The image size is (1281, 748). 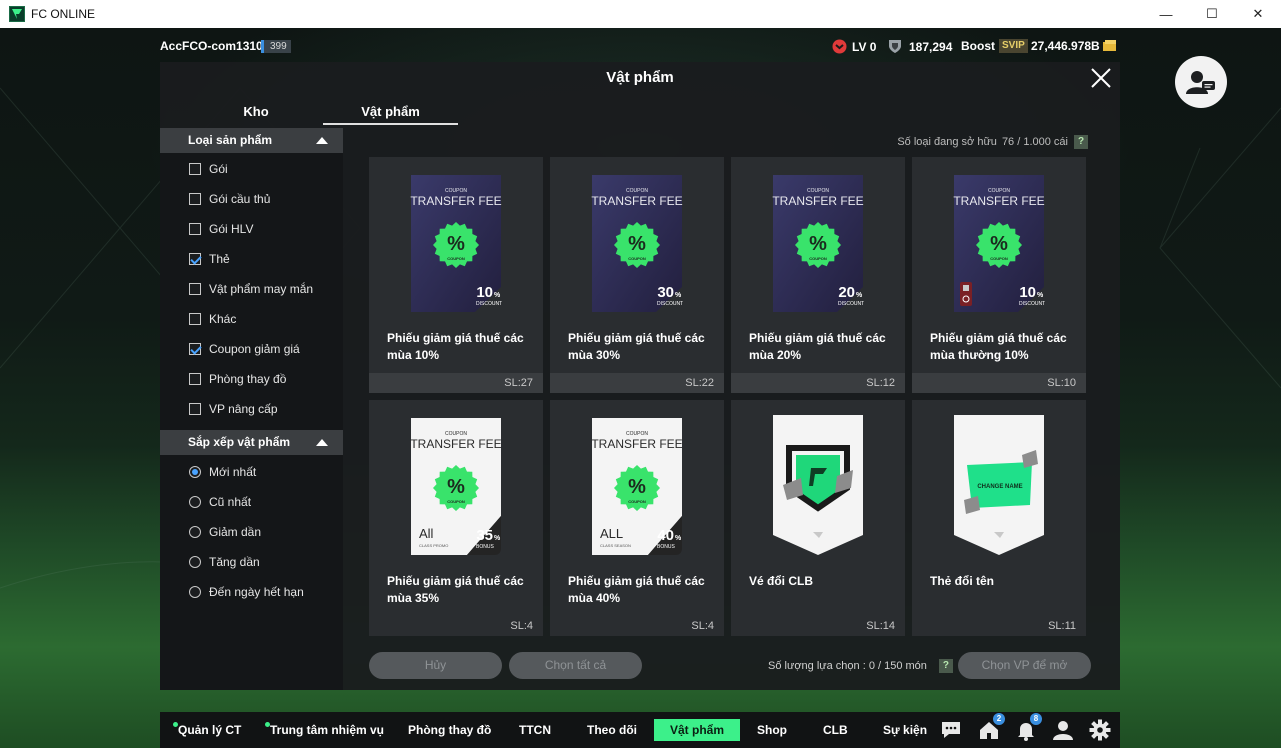 I want to click on item-card: CHANGE NAME Thẻ đổi tên SL:11, so click(x=999, y=518).